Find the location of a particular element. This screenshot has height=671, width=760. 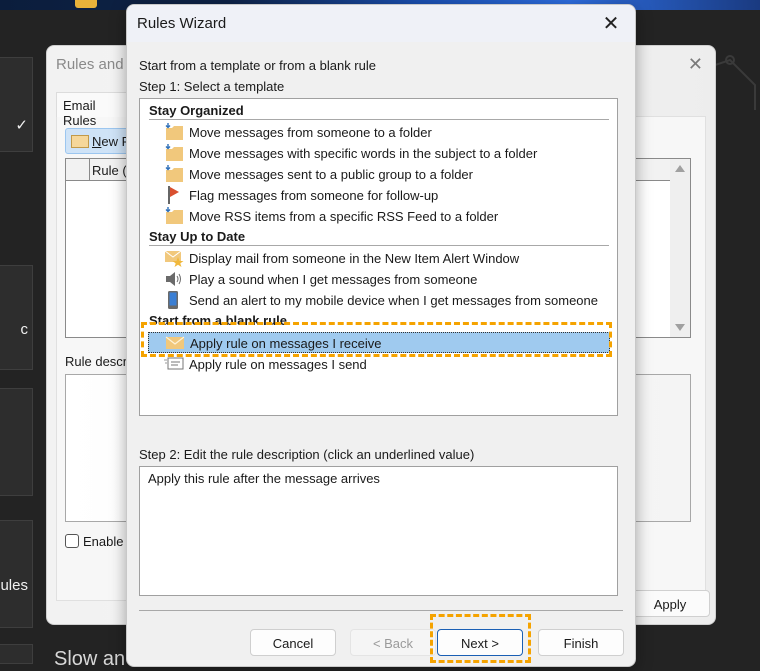

template-label: Flag messages from someone for follow-up is located at coordinates (314, 195).